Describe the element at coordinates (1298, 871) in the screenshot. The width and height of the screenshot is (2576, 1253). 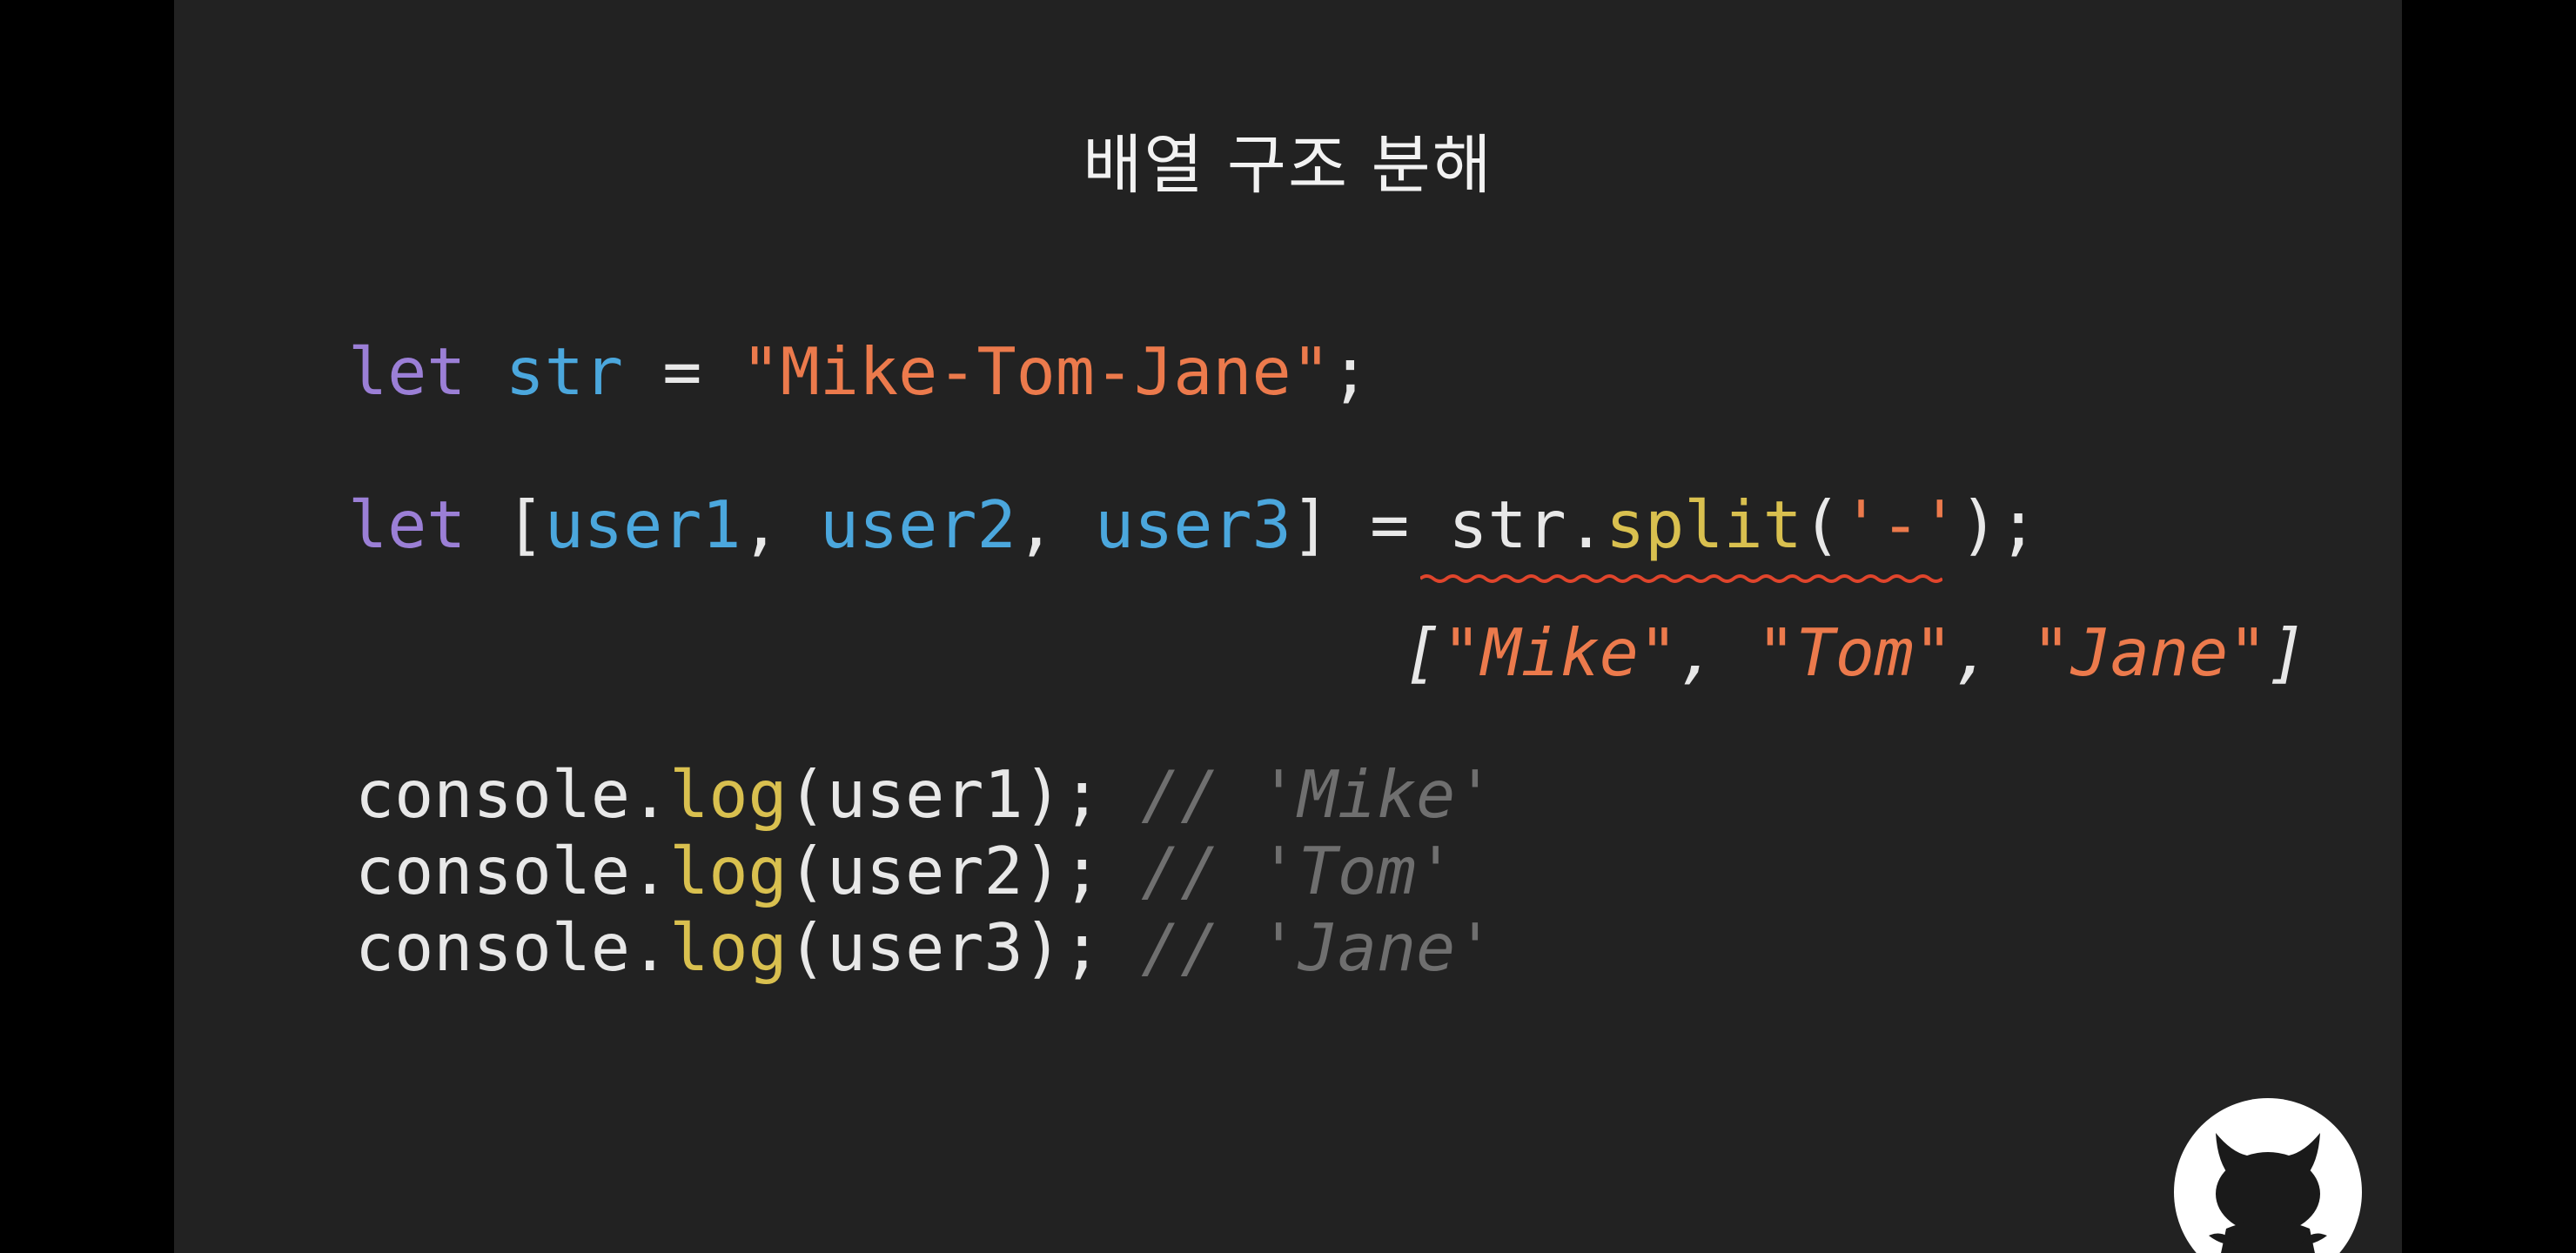
I see `comment: // 'Tom'` at that location.